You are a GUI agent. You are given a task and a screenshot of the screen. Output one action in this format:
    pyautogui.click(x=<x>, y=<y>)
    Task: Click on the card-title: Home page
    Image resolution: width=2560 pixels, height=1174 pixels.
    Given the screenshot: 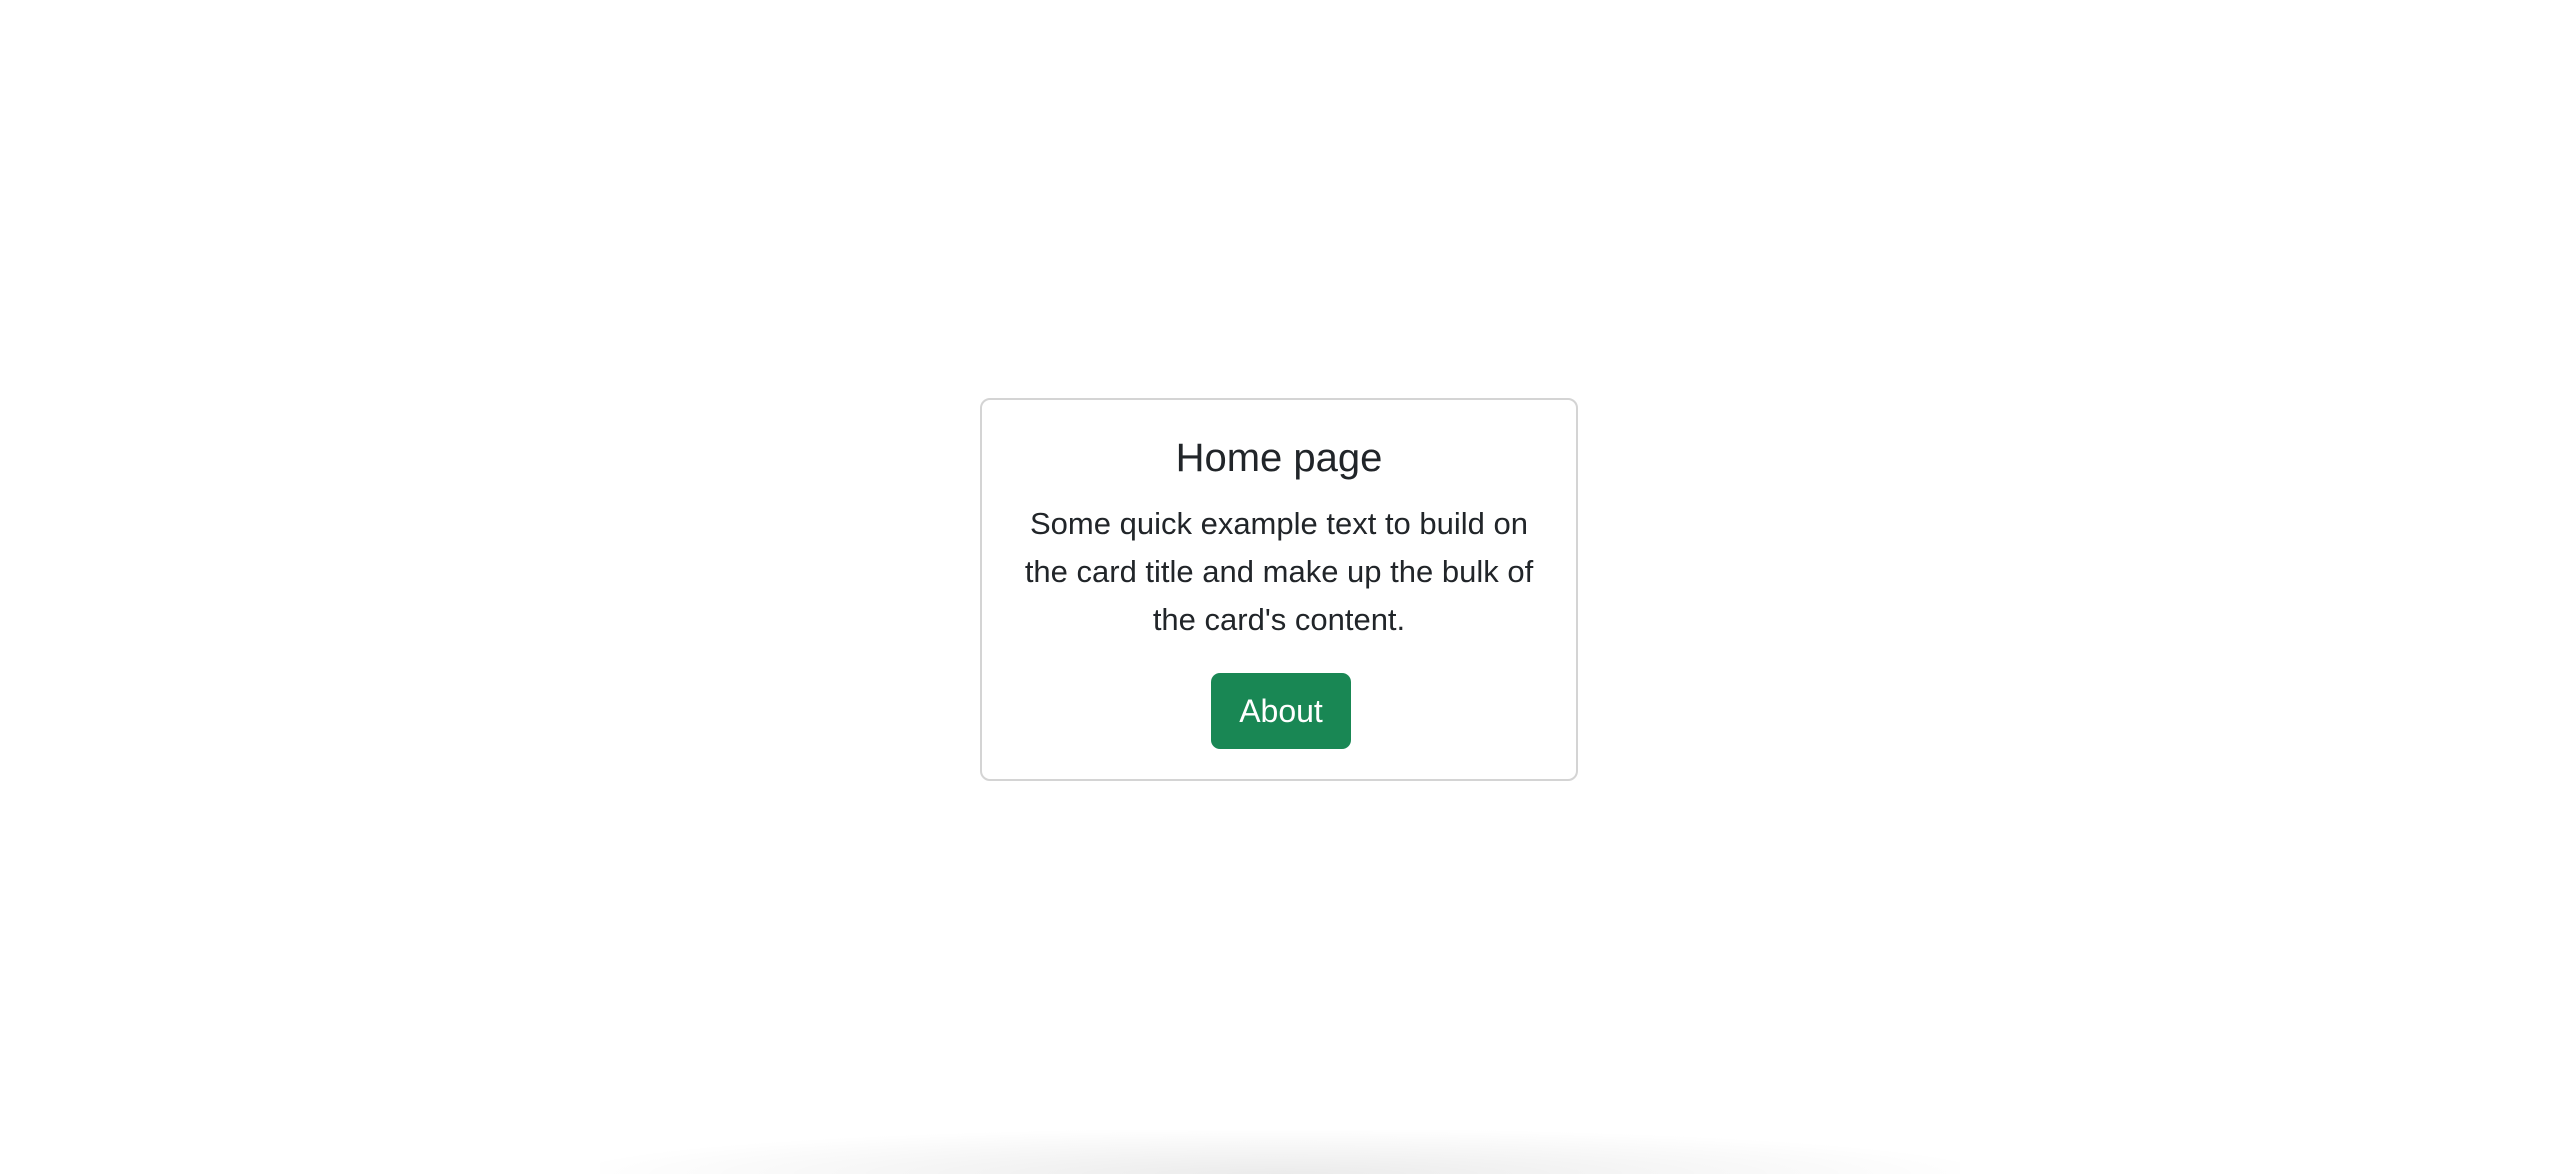 What is the action you would take?
    pyautogui.click(x=1279, y=458)
    